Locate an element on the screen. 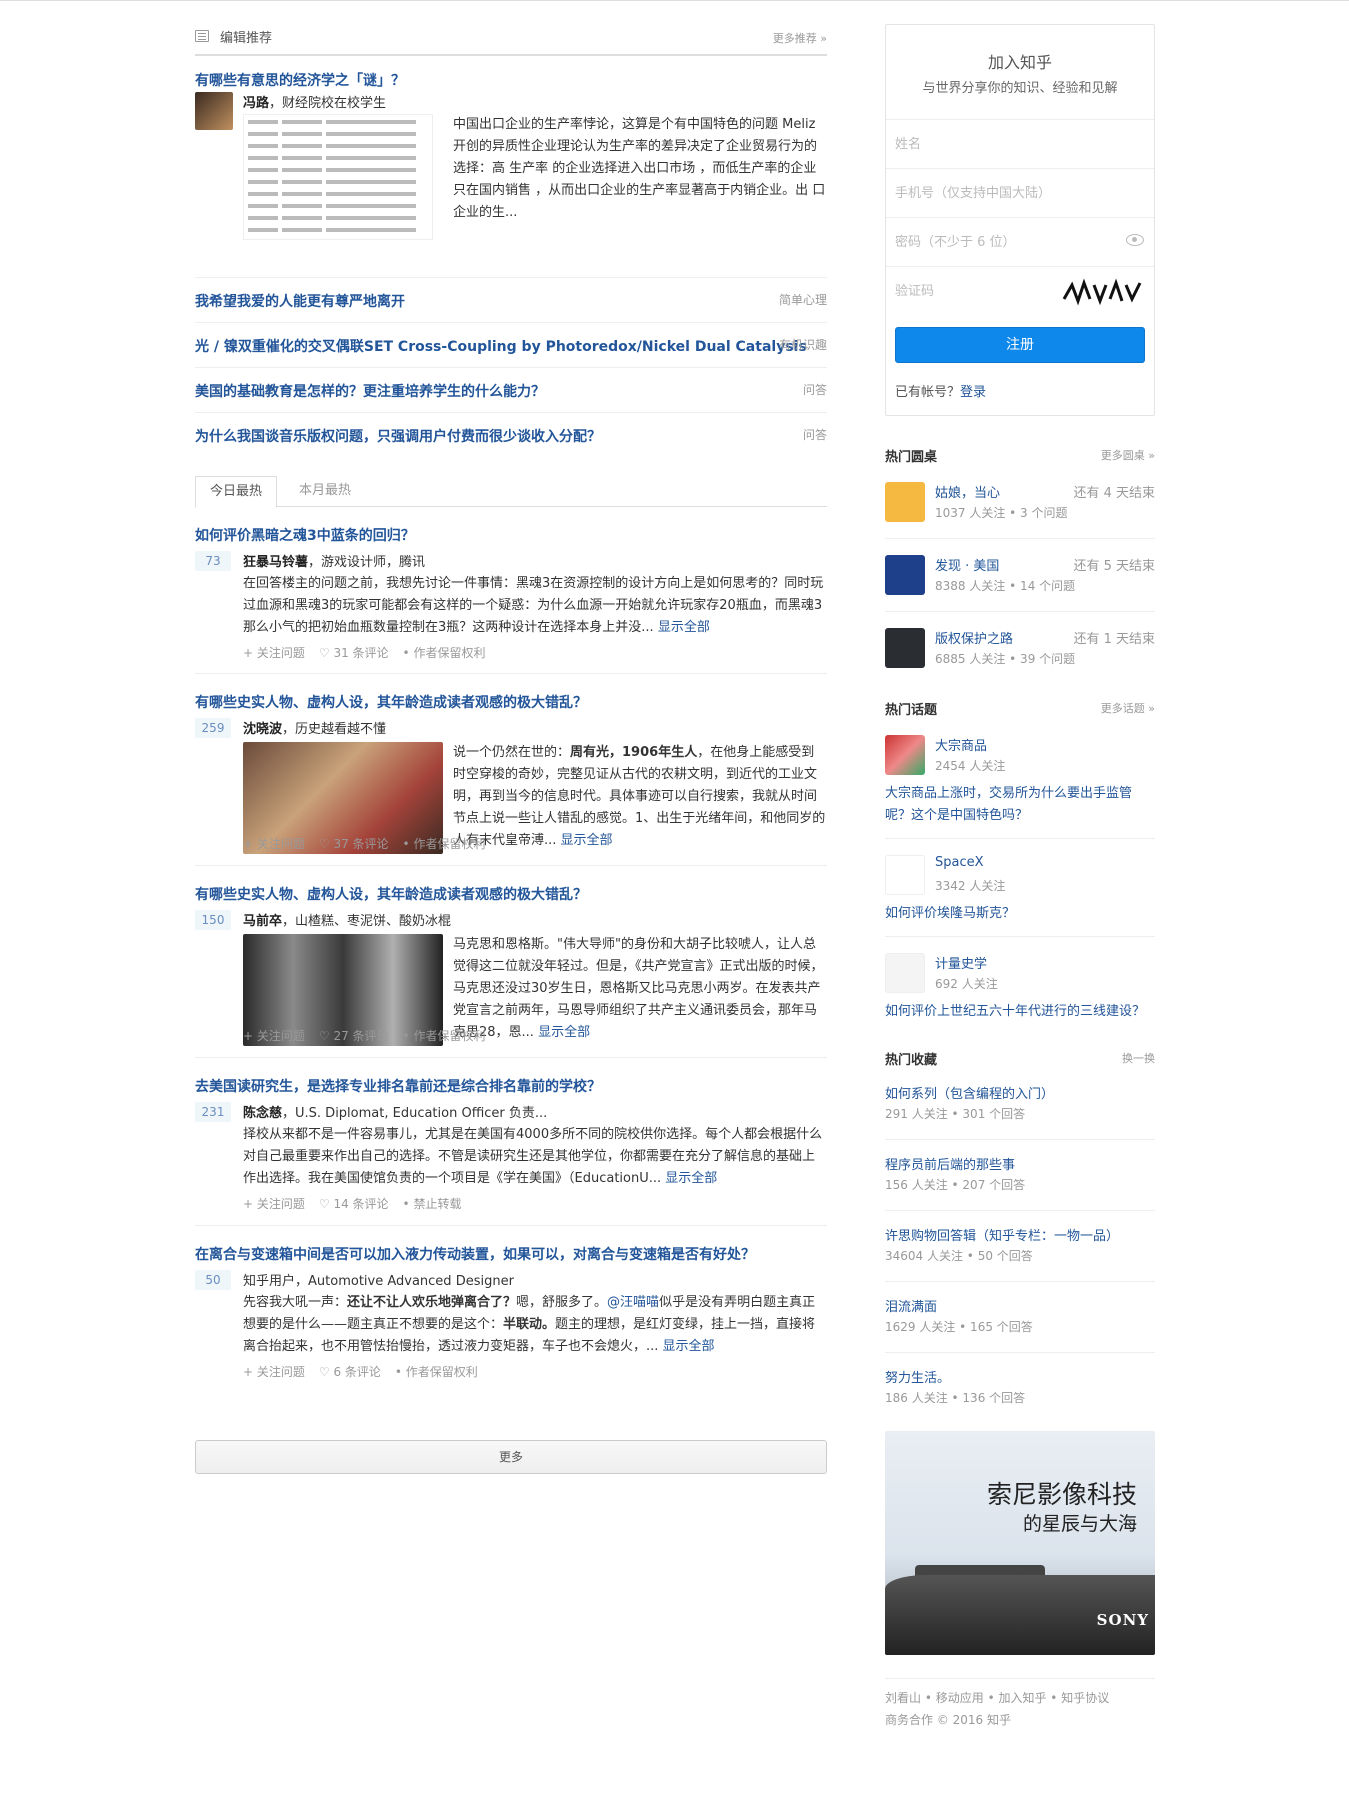 The height and width of the screenshot is (1793, 1349). vote-count: 73 is located at coordinates (213, 561).